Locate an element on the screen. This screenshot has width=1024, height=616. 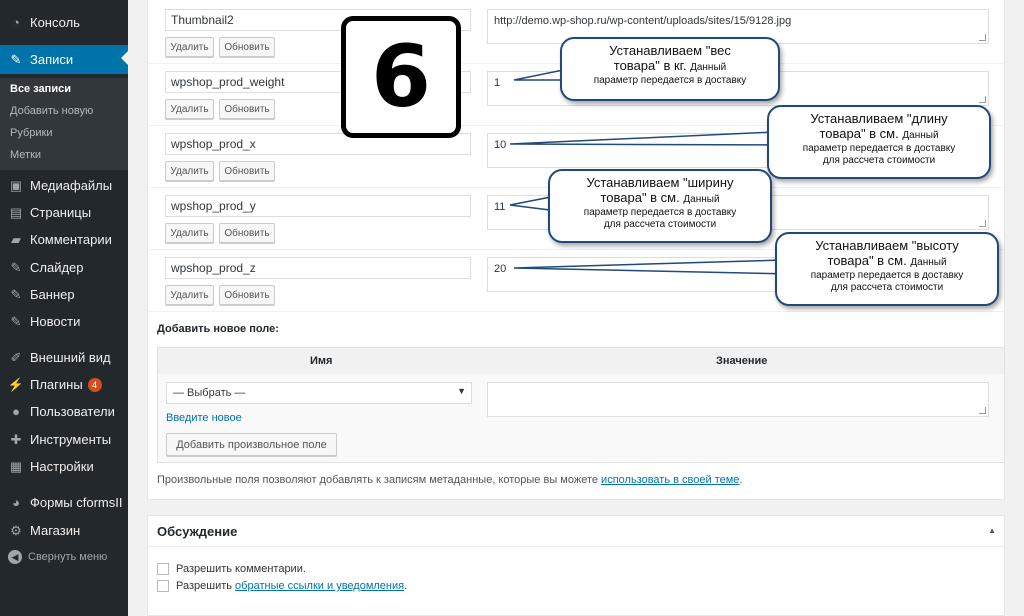
row-divider is located at coordinates (576, 311).